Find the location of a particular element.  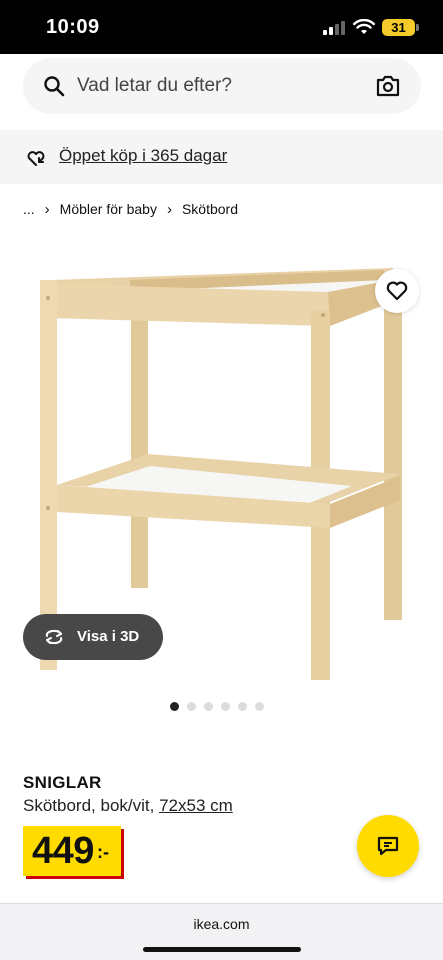

open-purchase-banner: Öppet köp i 365 dagar is located at coordinates (221, 157).